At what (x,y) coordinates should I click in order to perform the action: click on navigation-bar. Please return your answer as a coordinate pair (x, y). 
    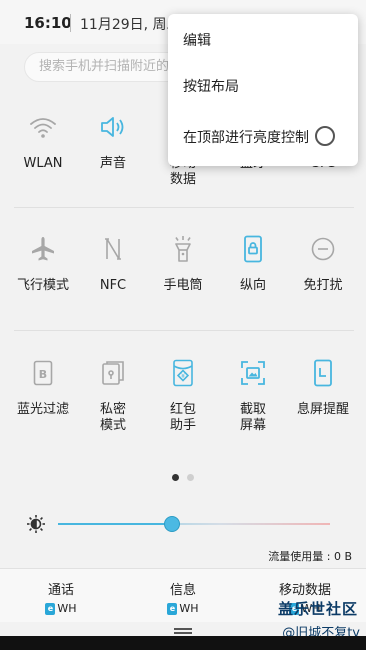
    Looking at the image, I should click on (183, 643).